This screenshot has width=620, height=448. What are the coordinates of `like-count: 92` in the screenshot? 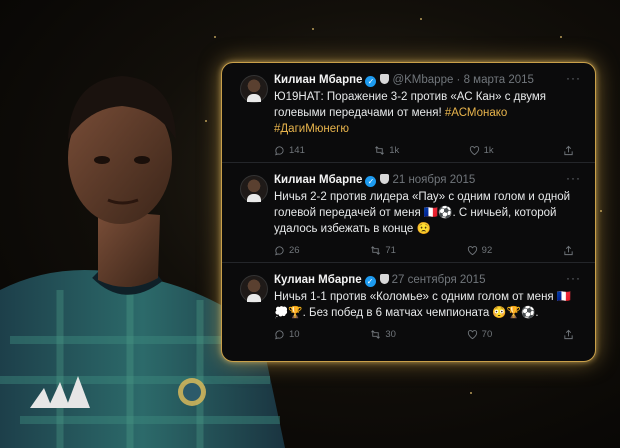 It's located at (487, 250).